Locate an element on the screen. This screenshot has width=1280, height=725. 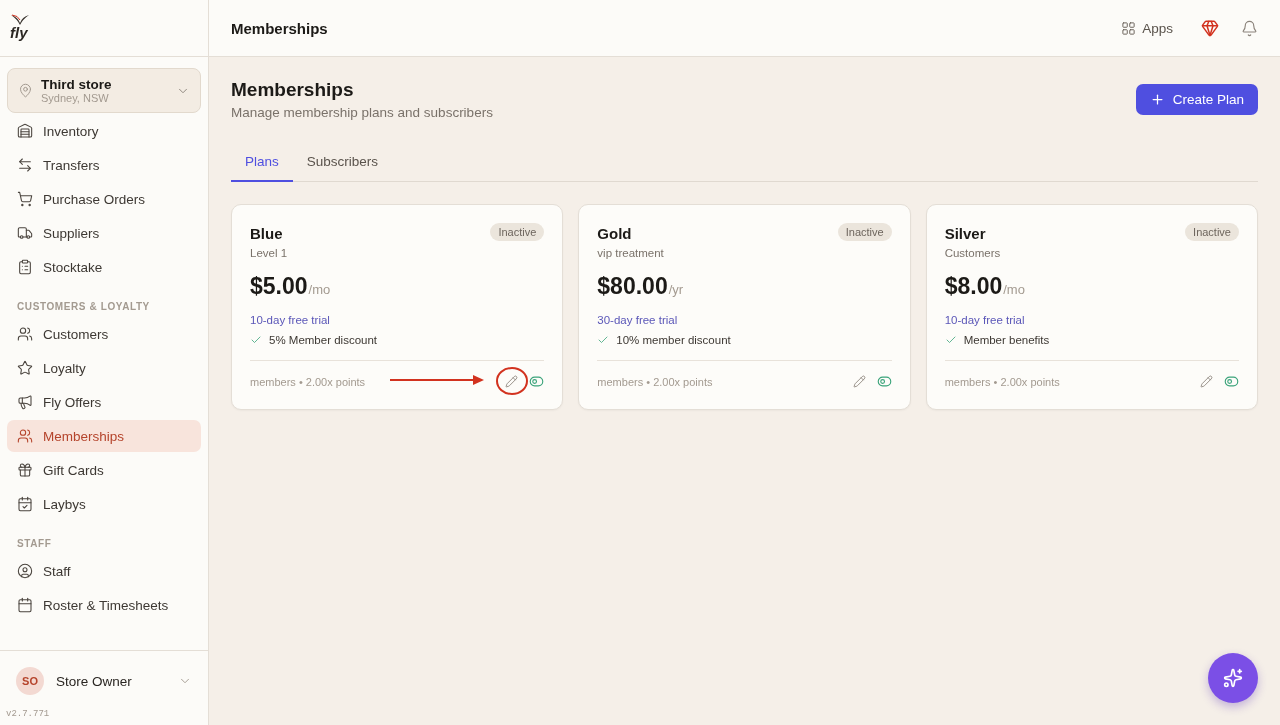
plan-name: Gold is located at coordinates (615, 233).